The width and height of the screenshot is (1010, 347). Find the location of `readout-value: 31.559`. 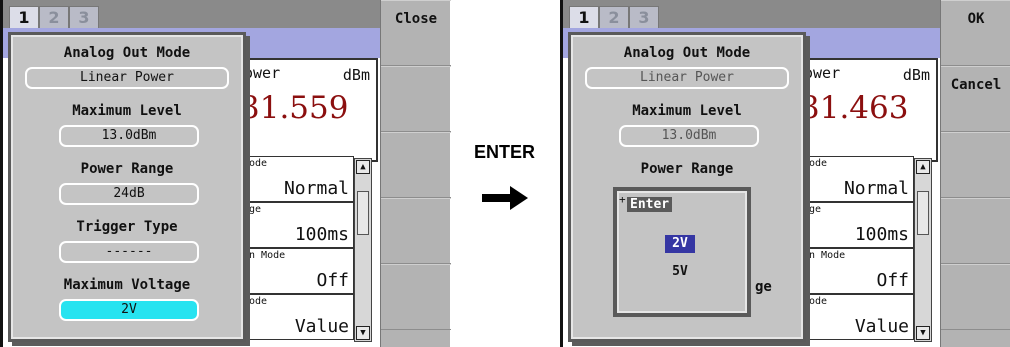

readout-value: 31.559 is located at coordinates (294, 108).